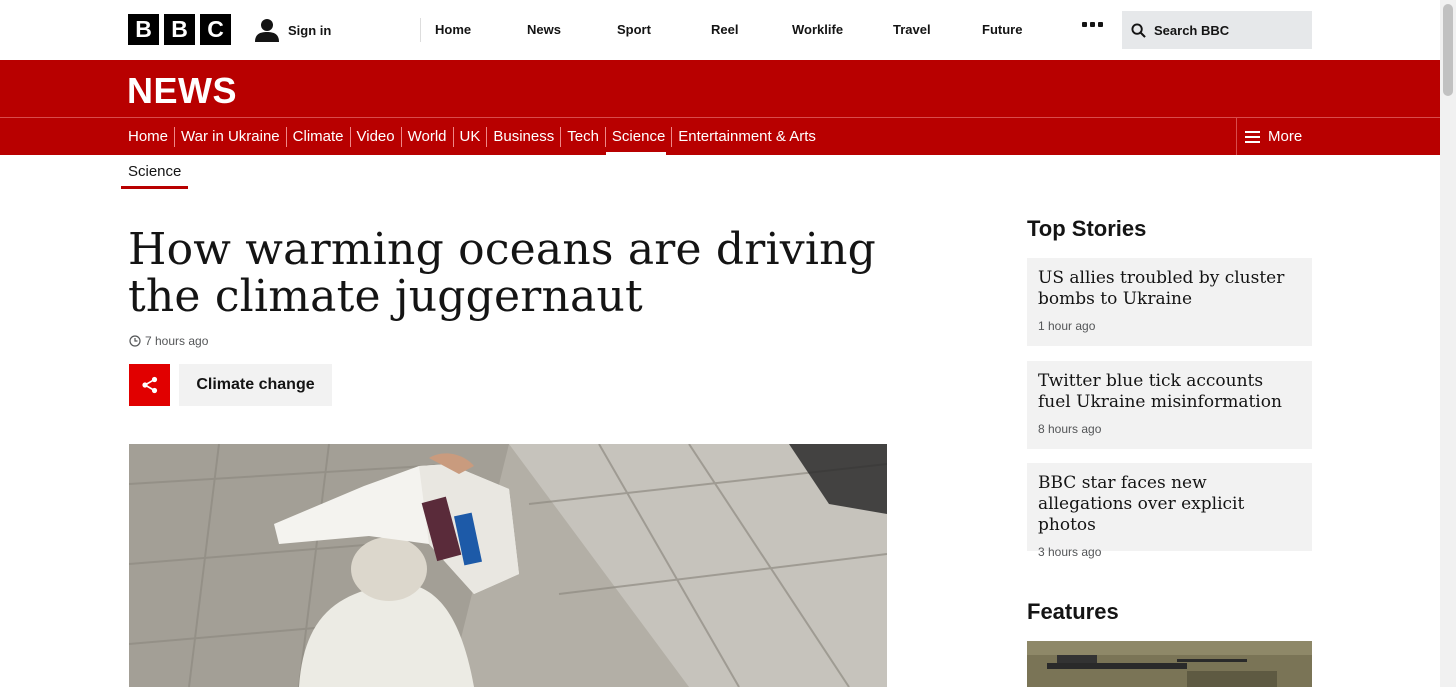 This screenshot has width=1456, height=687. I want to click on features-heading: Features, so click(1073, 611).